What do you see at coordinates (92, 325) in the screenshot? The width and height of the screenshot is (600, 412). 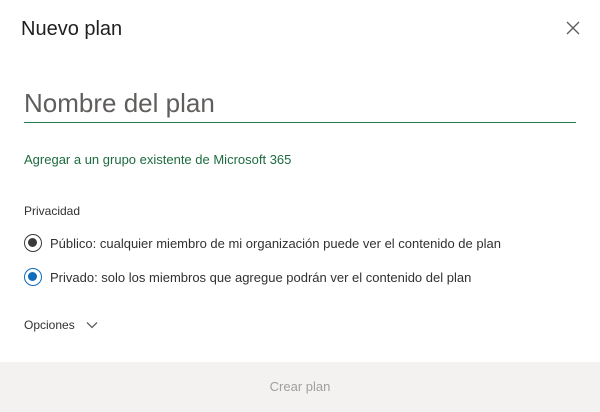 I see `chevron-down-icon` at bounding box center [92, 325].